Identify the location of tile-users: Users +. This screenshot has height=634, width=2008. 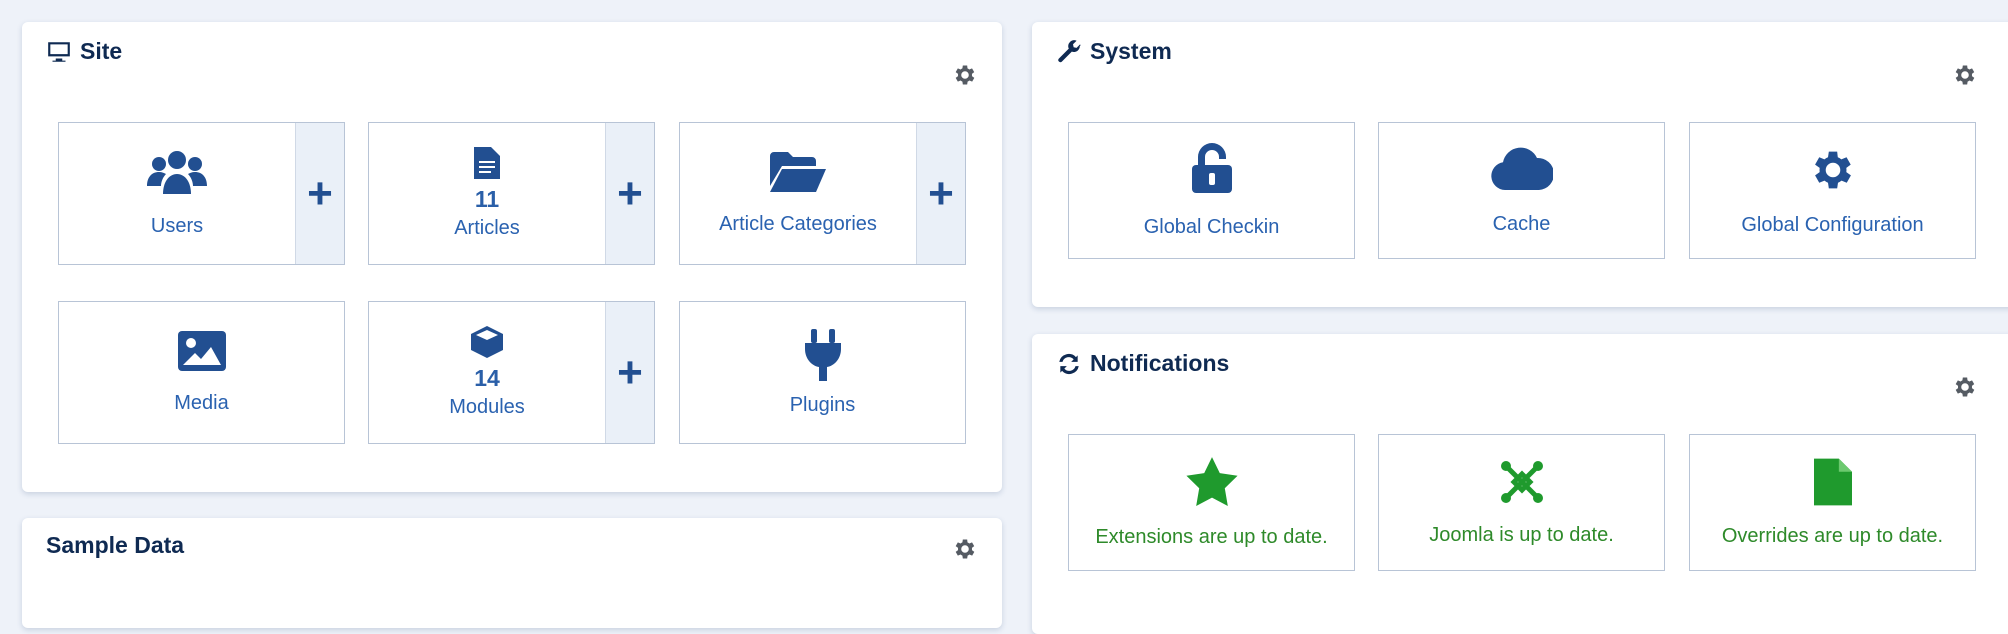
(201, 193).